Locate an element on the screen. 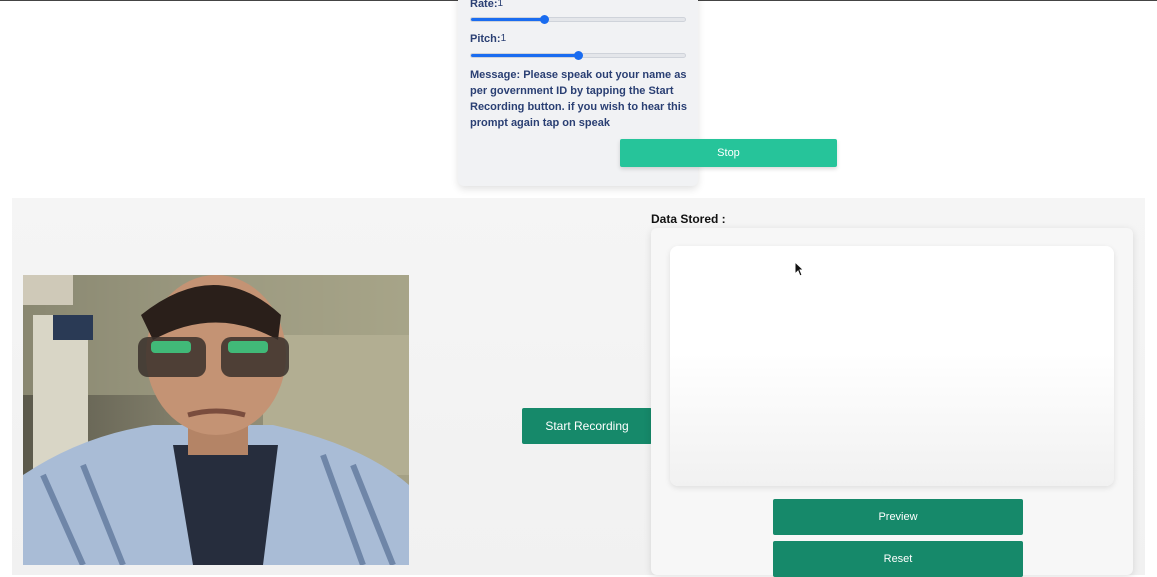 Image resolution: width=1157 pixels, height=577 pixels. rate-slider-fill is located at coordinates (507, 19).